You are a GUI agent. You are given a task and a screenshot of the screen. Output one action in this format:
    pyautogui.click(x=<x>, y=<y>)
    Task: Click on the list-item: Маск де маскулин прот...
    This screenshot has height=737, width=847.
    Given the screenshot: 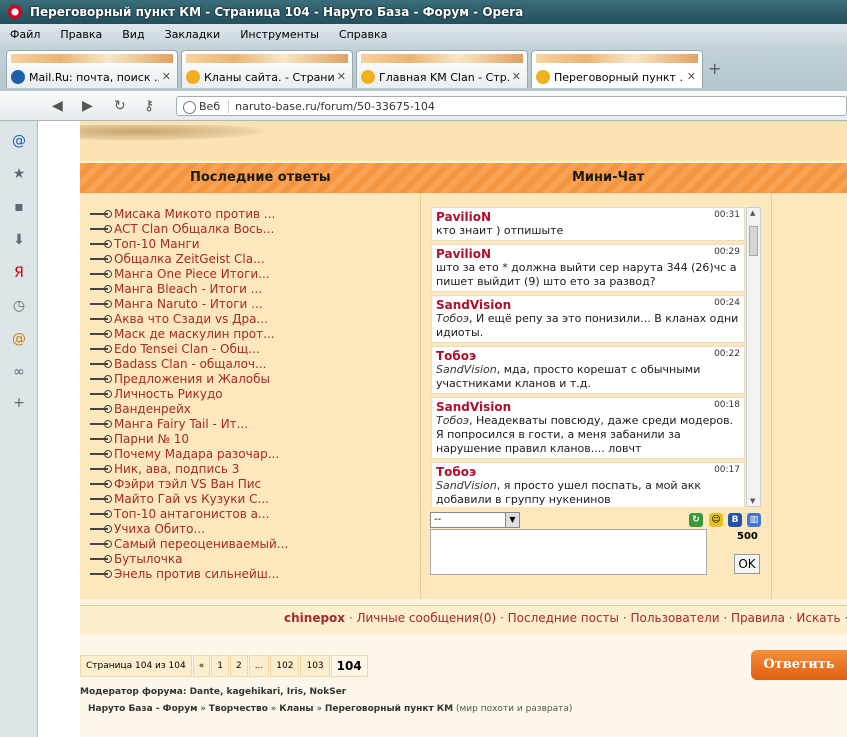 What is the action you would take?
    pyautogui.click(x=189, y=333)
    